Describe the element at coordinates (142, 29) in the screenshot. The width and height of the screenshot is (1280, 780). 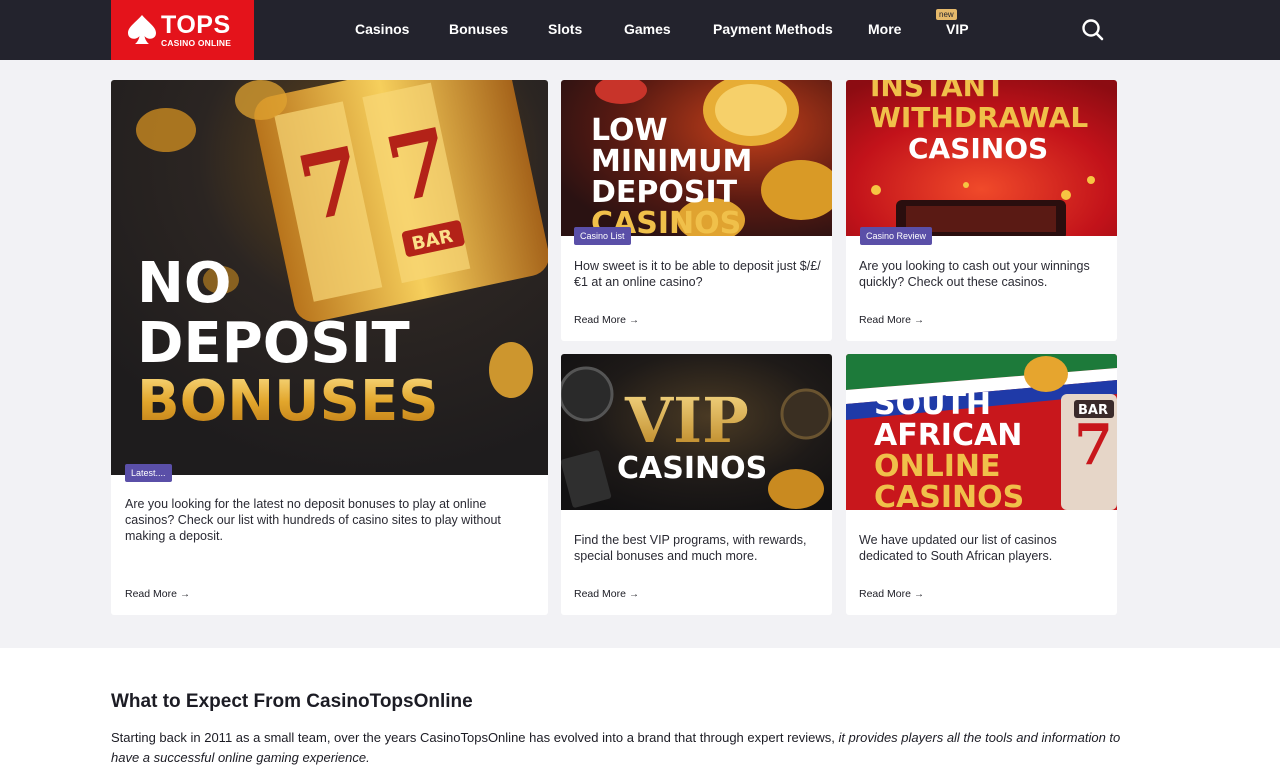
I see `spade-icon` at that location.